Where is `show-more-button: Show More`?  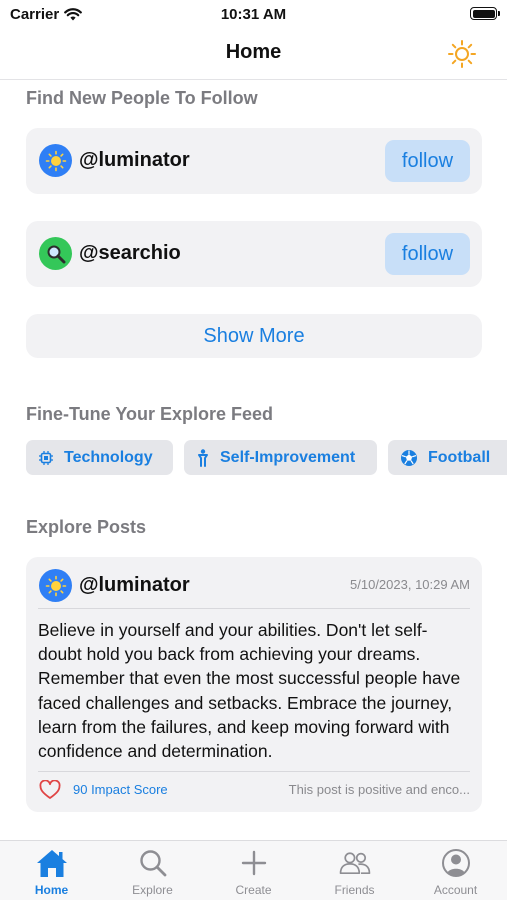
show-more-button: Show More is located at coordinates (254, 336).